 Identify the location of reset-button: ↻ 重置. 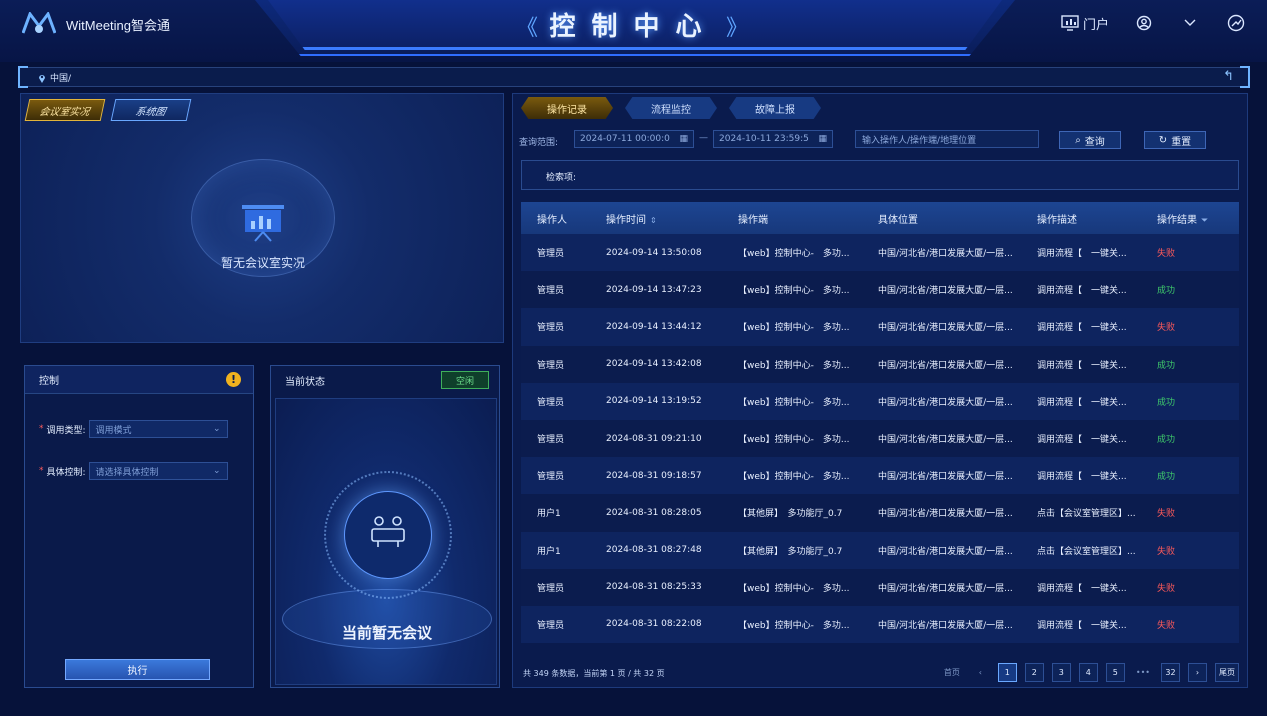
(1175, 140).